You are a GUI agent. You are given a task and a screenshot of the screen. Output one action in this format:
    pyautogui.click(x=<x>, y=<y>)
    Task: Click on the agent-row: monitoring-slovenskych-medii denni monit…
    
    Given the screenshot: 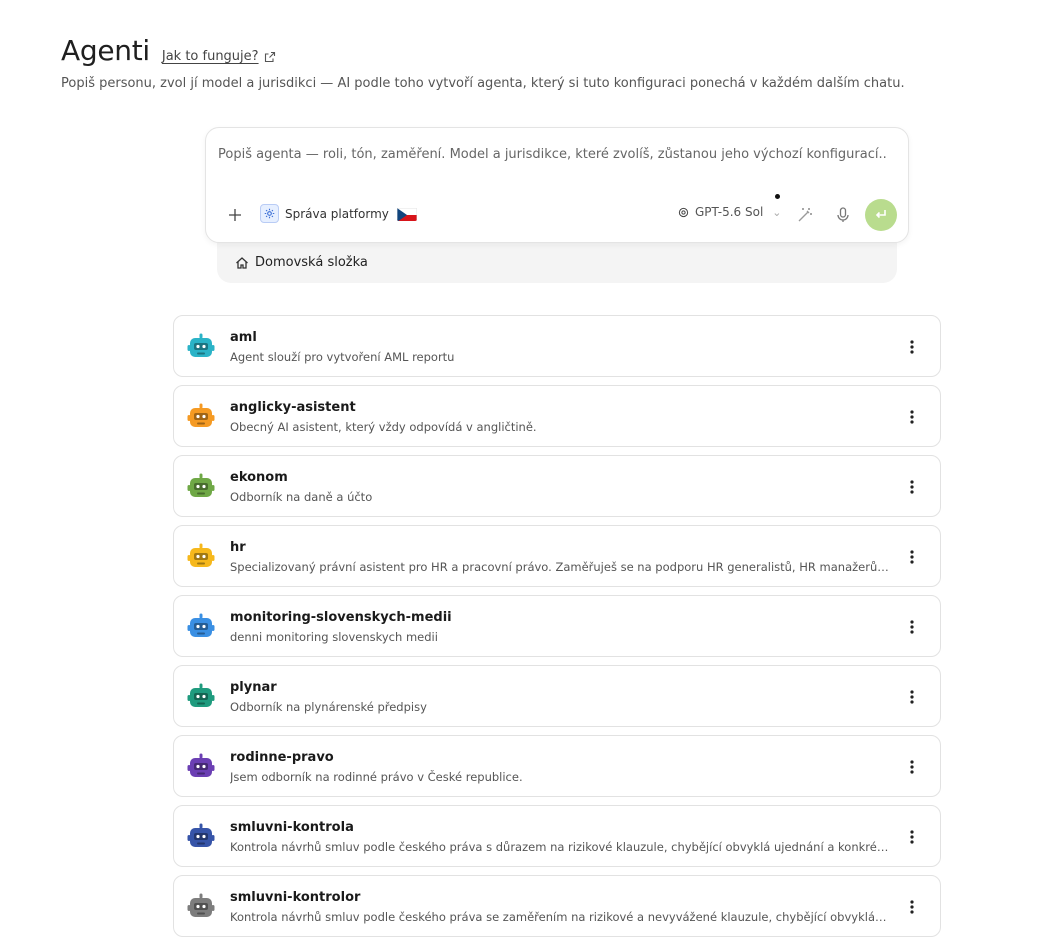 What is the action you would take?
    pyautogui.click(x=557, y=626)
    